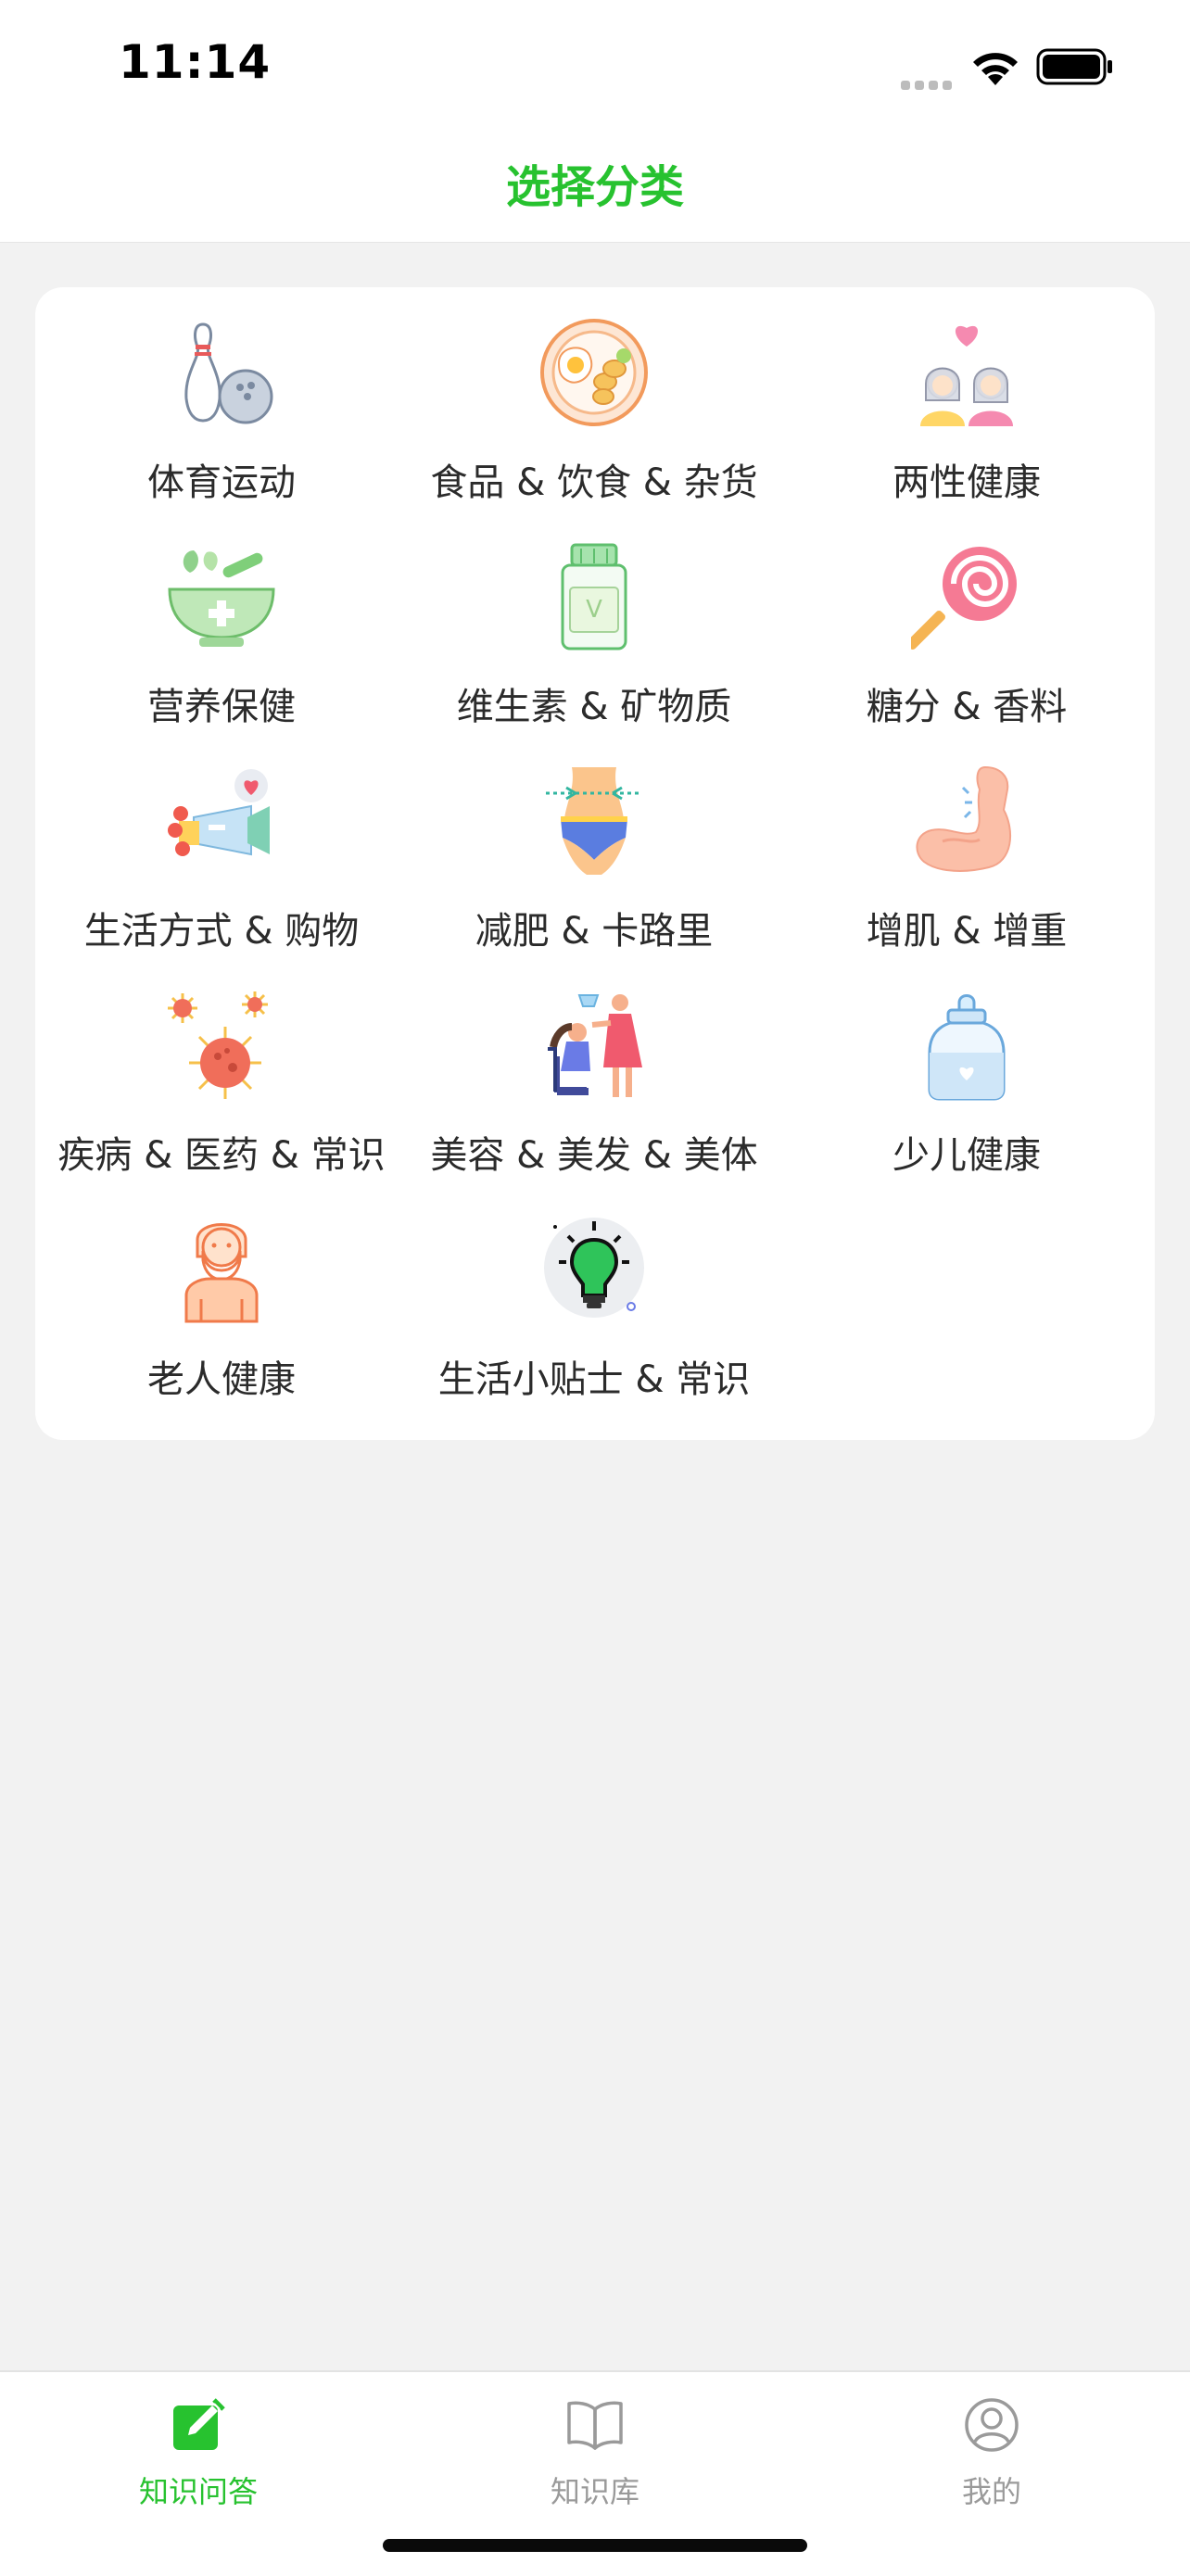 This screenshot has height=2576, width=1190. What do you see at coordinates (221, 1155) in the screenshot?
I see `category-label: 疾病 & 医药 & 常识` at bounding box center [221, 1155].